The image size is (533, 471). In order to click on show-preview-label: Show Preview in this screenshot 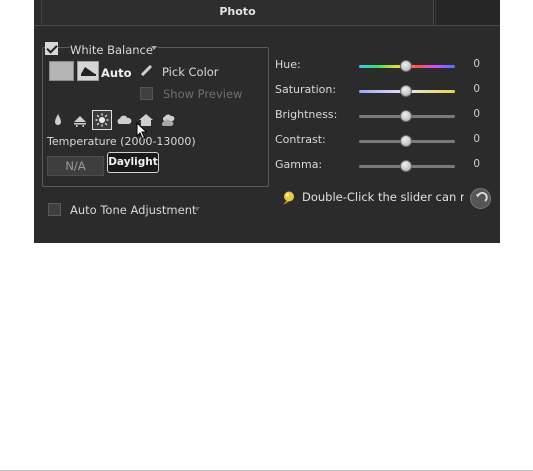, I will do `click(203, 94)`.